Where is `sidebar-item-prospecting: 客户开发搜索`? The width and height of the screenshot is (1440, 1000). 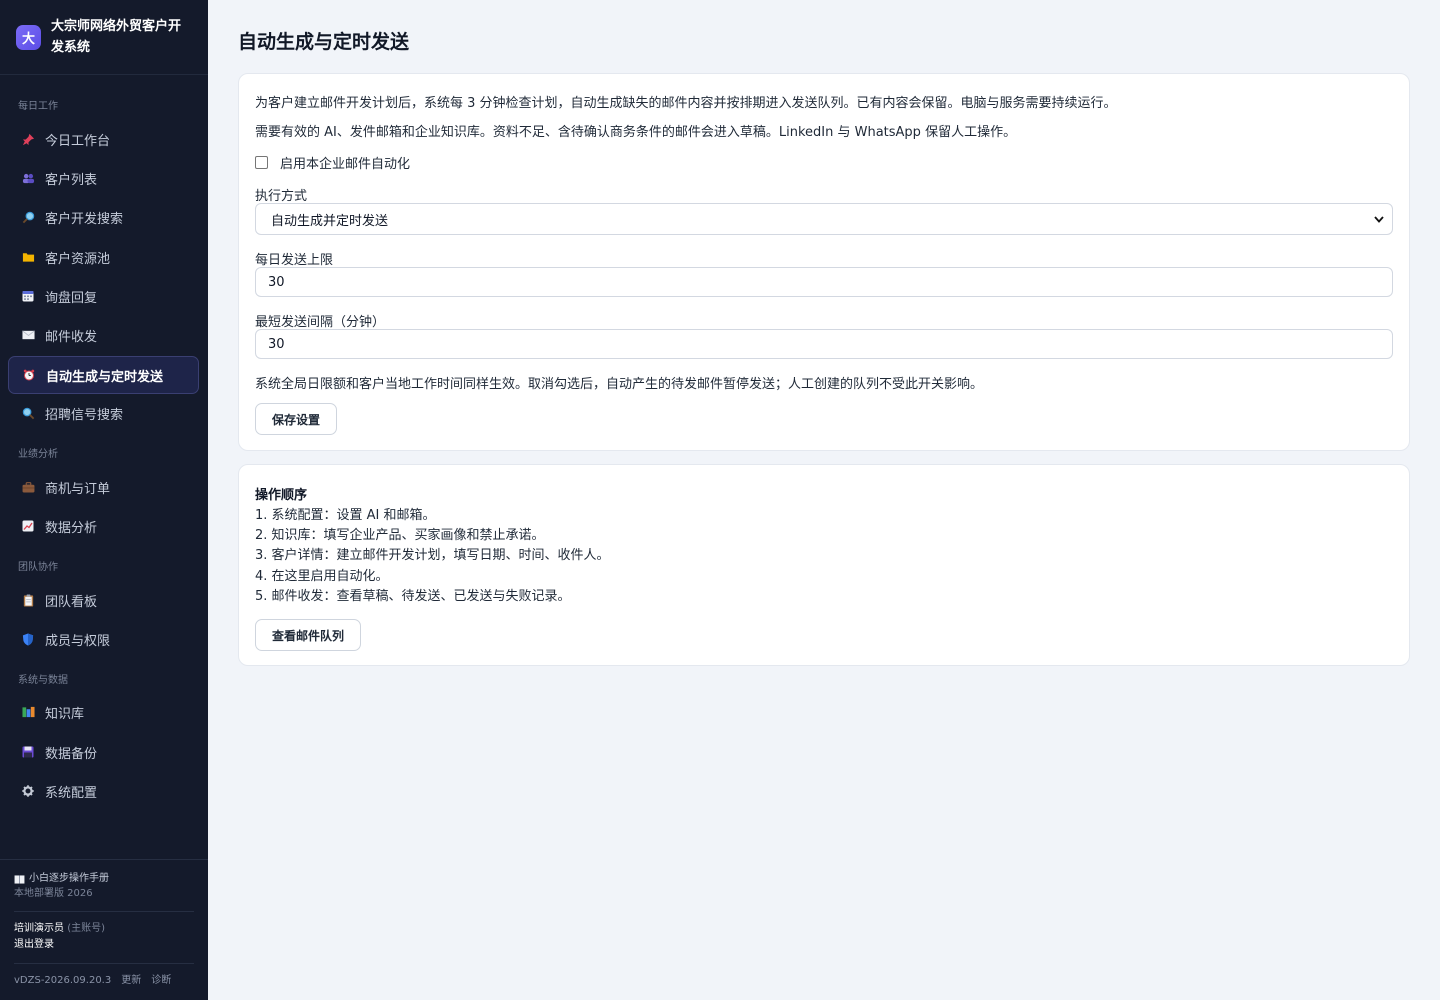
sidebar-item-prospecting: 客户开发搜索 is located at coordinates (103, 217).